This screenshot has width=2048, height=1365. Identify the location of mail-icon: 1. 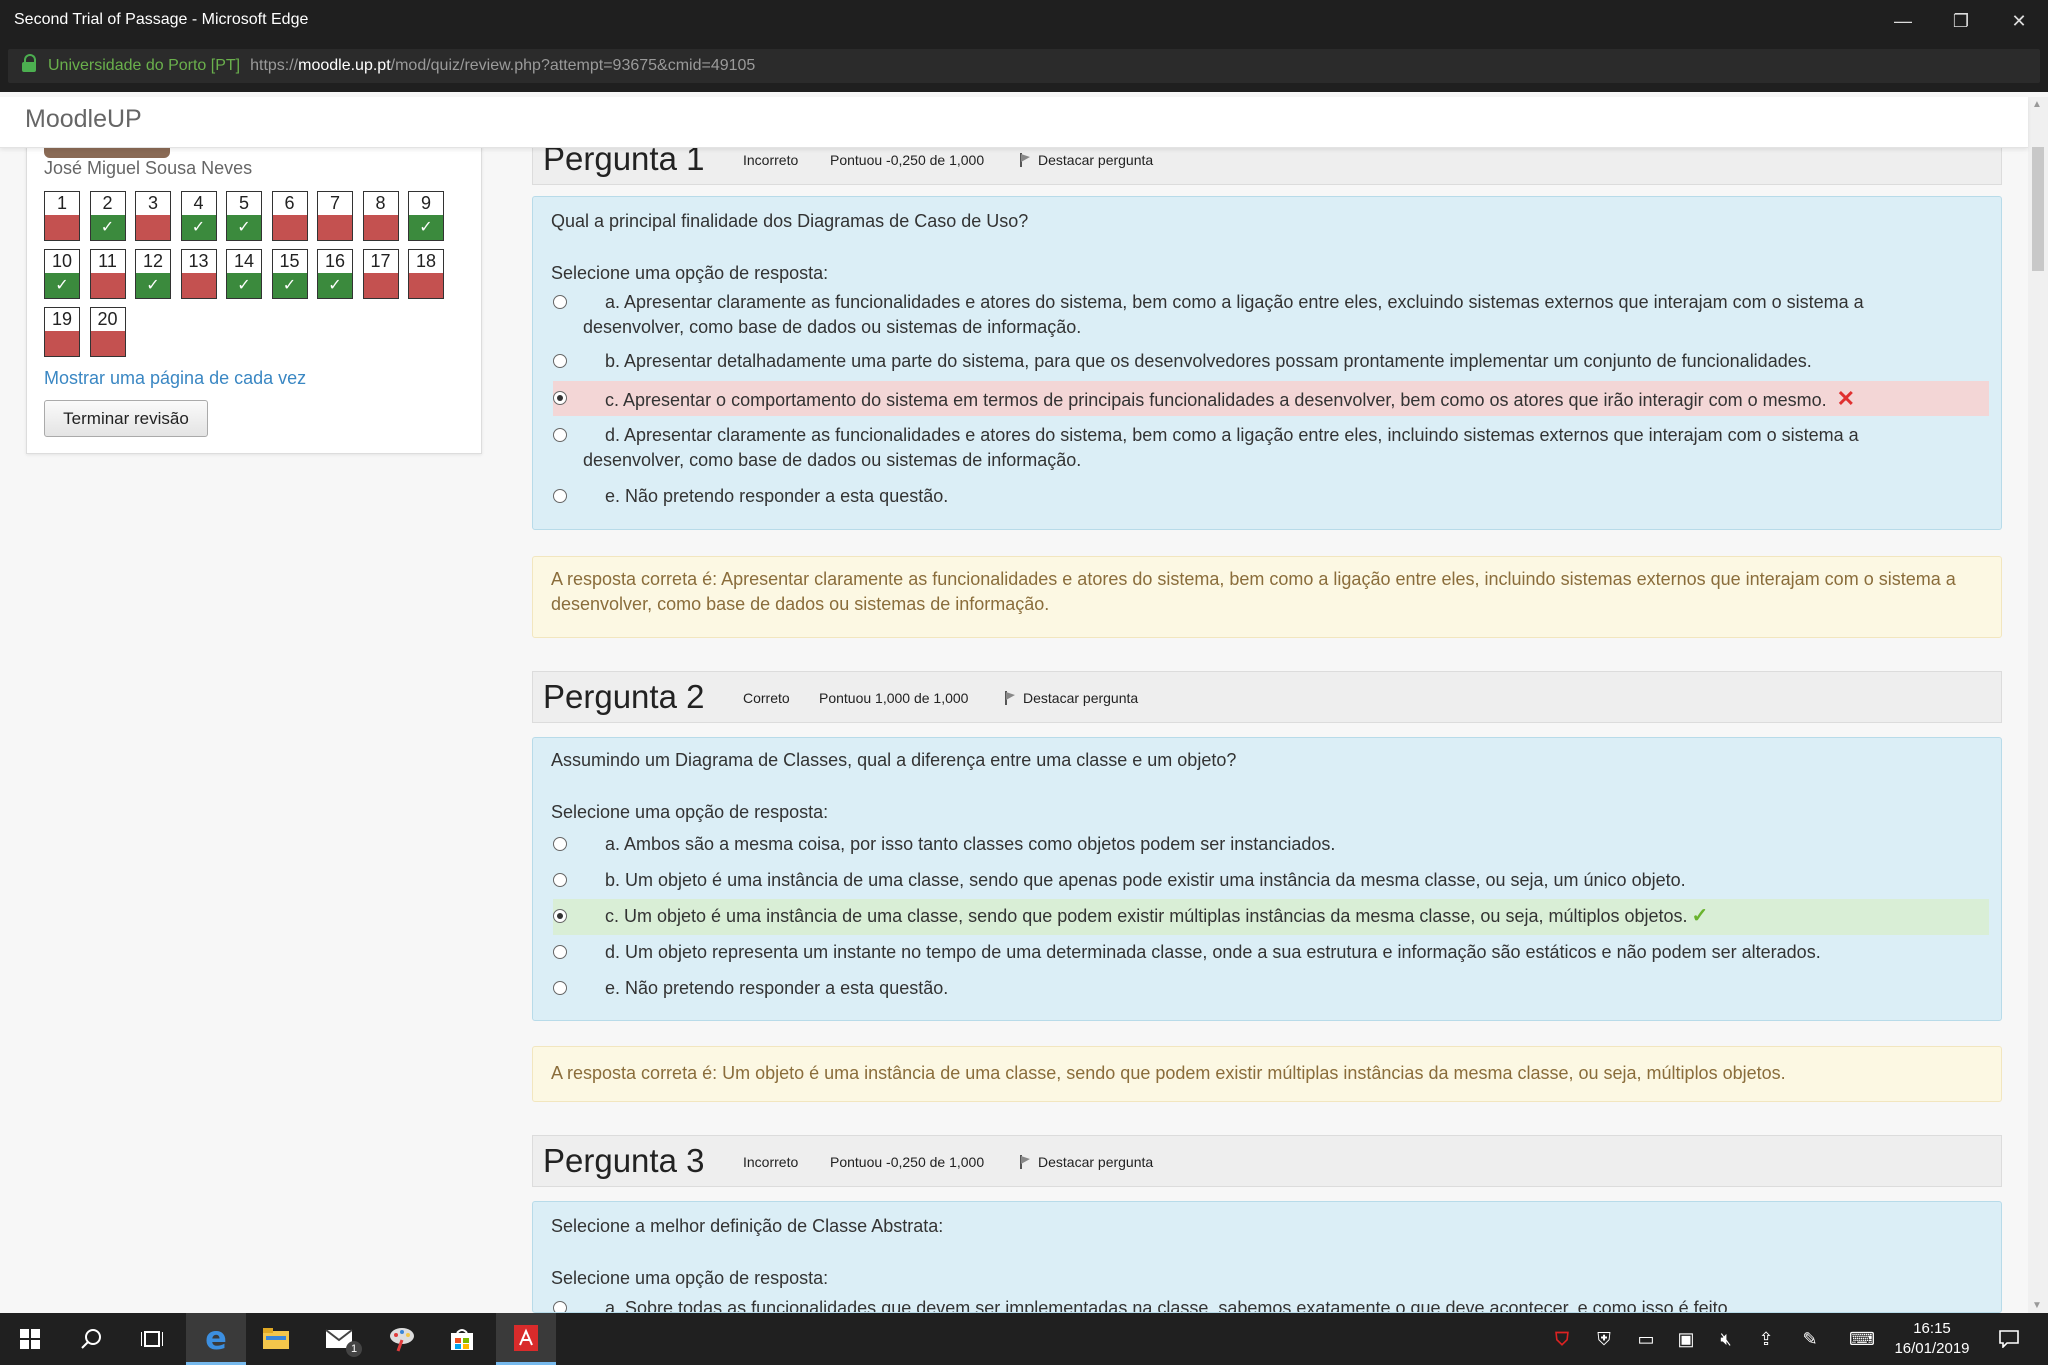
(340, 1339).